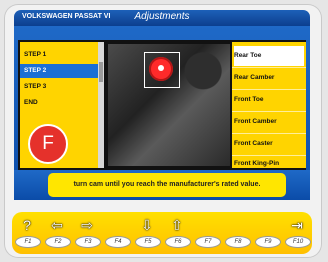 This screenshot has height=262, width=328. Describe the element at coordinates (60, 55) in the screenshot. I see `step-item-1: STEP 1` at that location.